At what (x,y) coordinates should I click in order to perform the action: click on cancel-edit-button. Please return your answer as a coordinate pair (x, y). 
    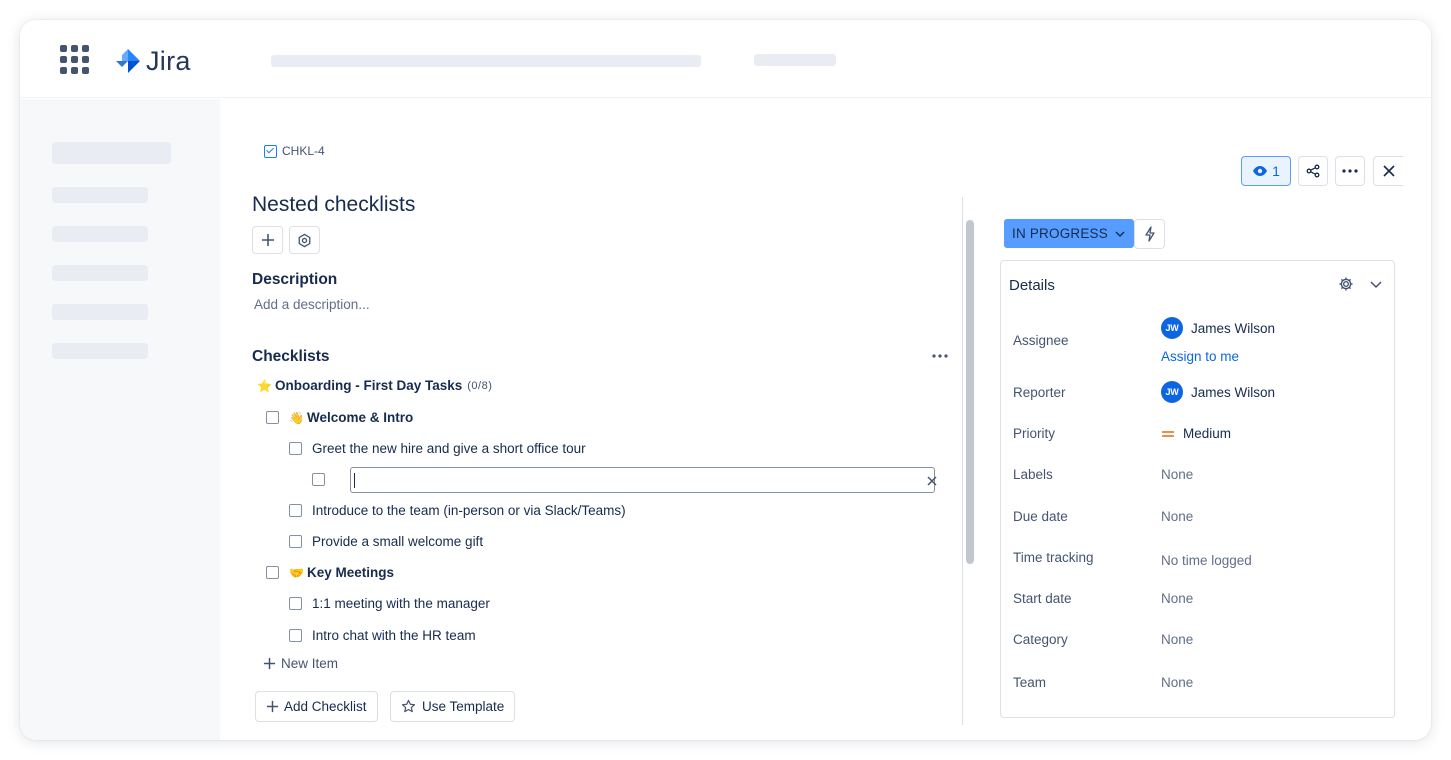
    Looking at the image, I should click on (932, 481).